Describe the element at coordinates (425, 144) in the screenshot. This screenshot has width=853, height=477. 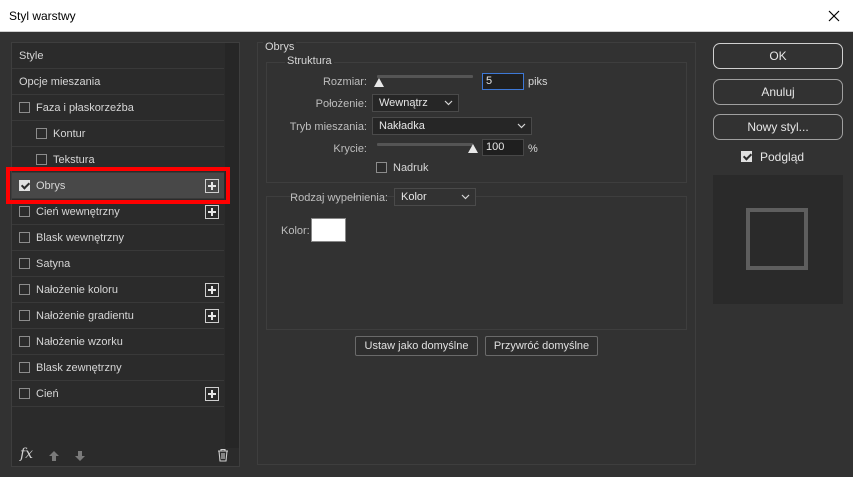
I see `opacity-slider` at that location.